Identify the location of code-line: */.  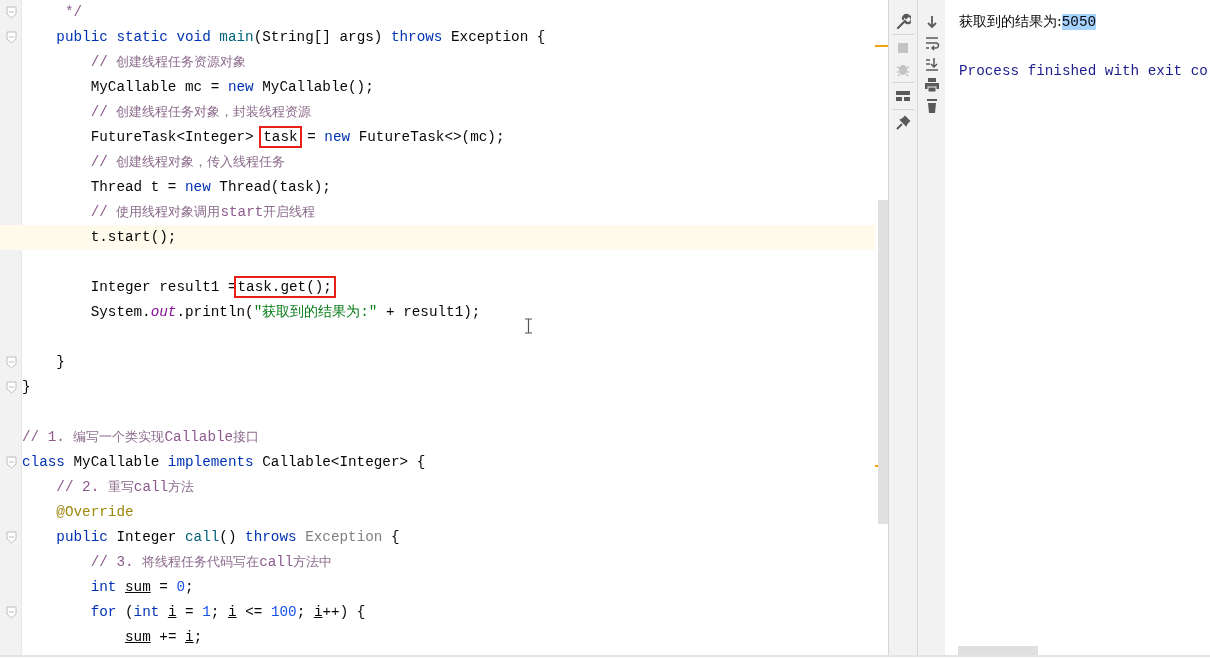
(73, 12).